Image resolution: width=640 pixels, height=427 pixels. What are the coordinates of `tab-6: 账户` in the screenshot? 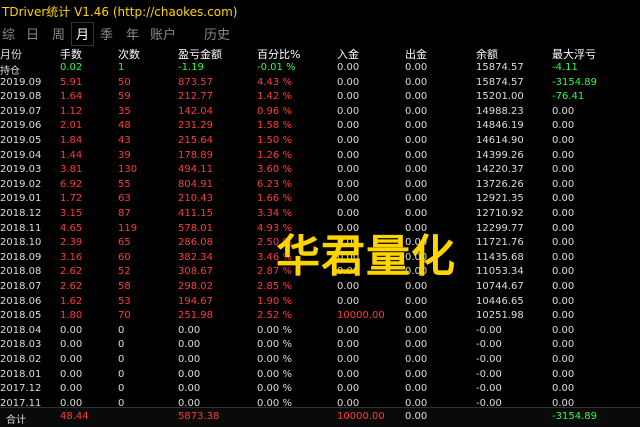 It's located at (163, 33).